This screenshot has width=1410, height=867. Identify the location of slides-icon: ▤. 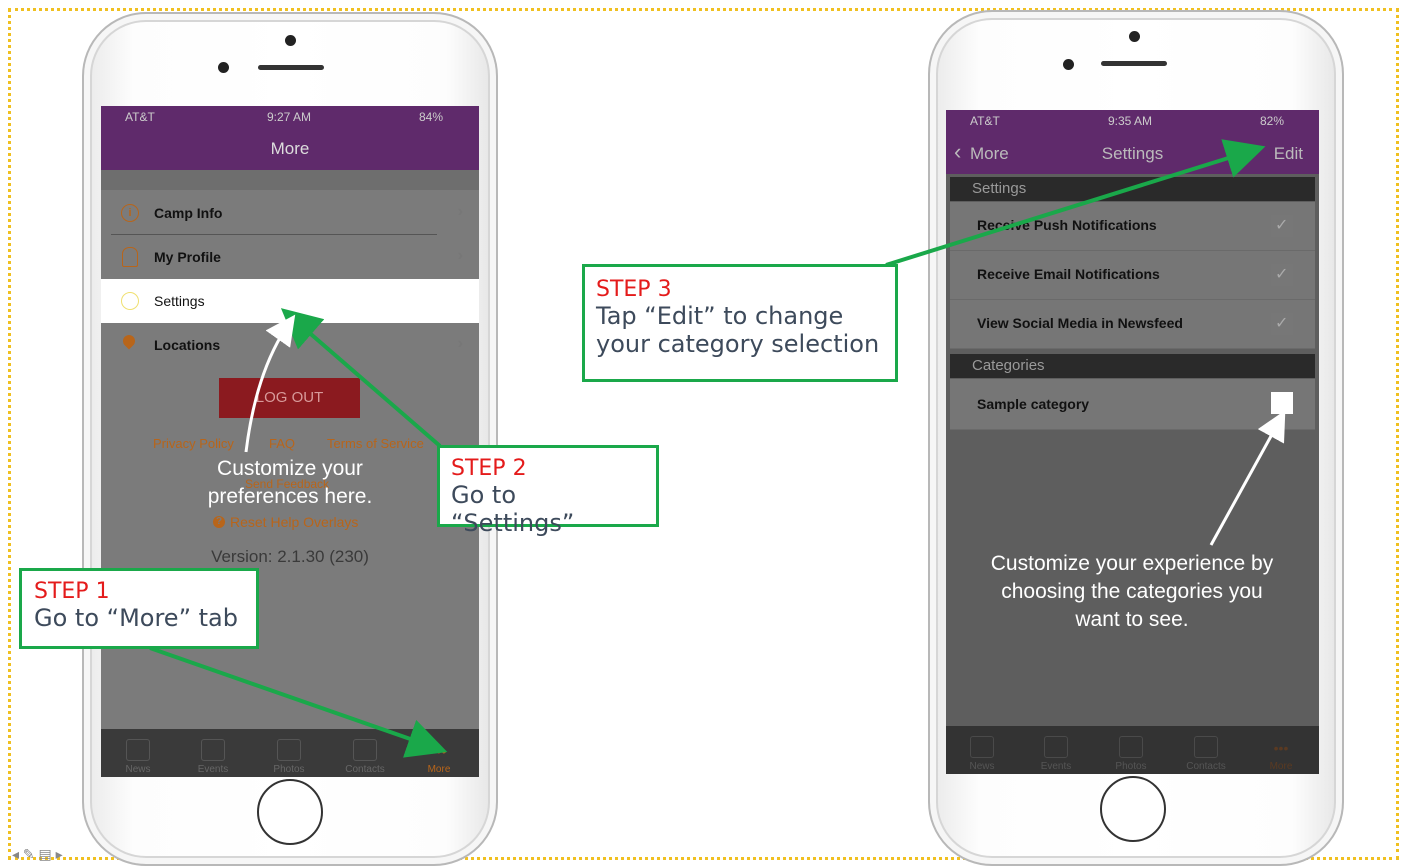
(45, 854).